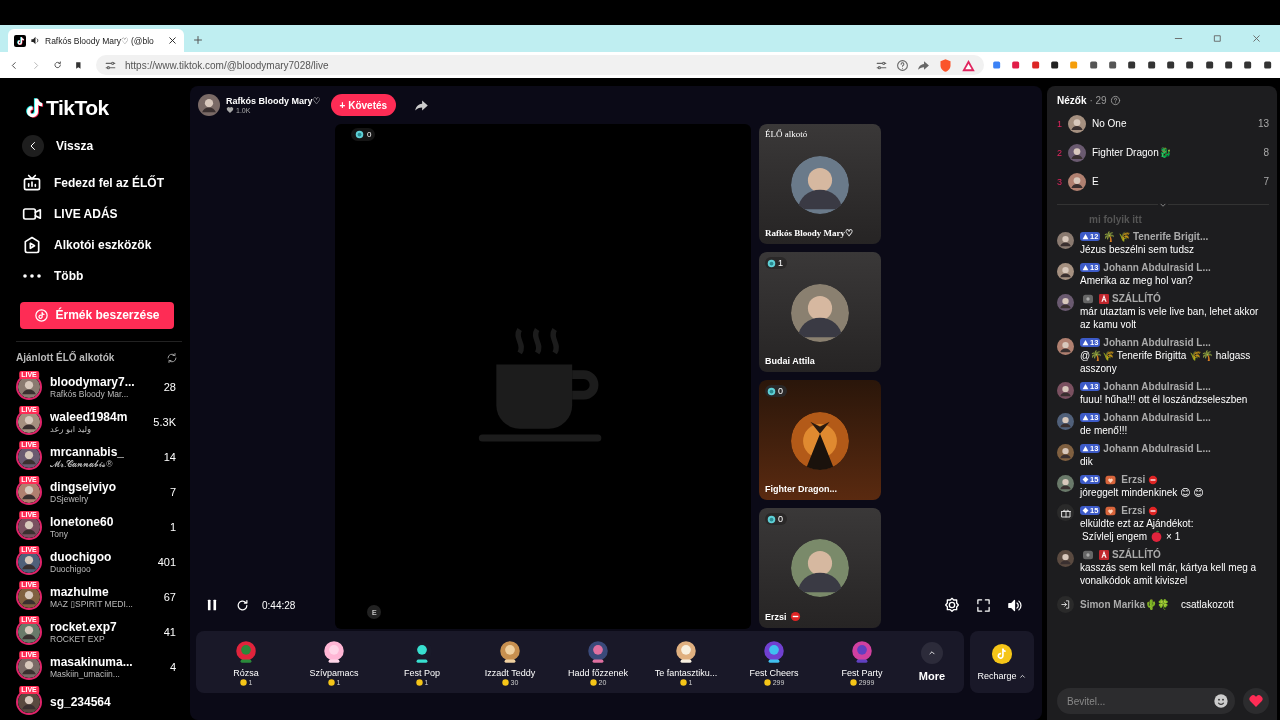 This screenshot has width=1280, height=720. Describe the element at coordinates (212, 605) in the screenshot. I see `pause-icon` at that location.